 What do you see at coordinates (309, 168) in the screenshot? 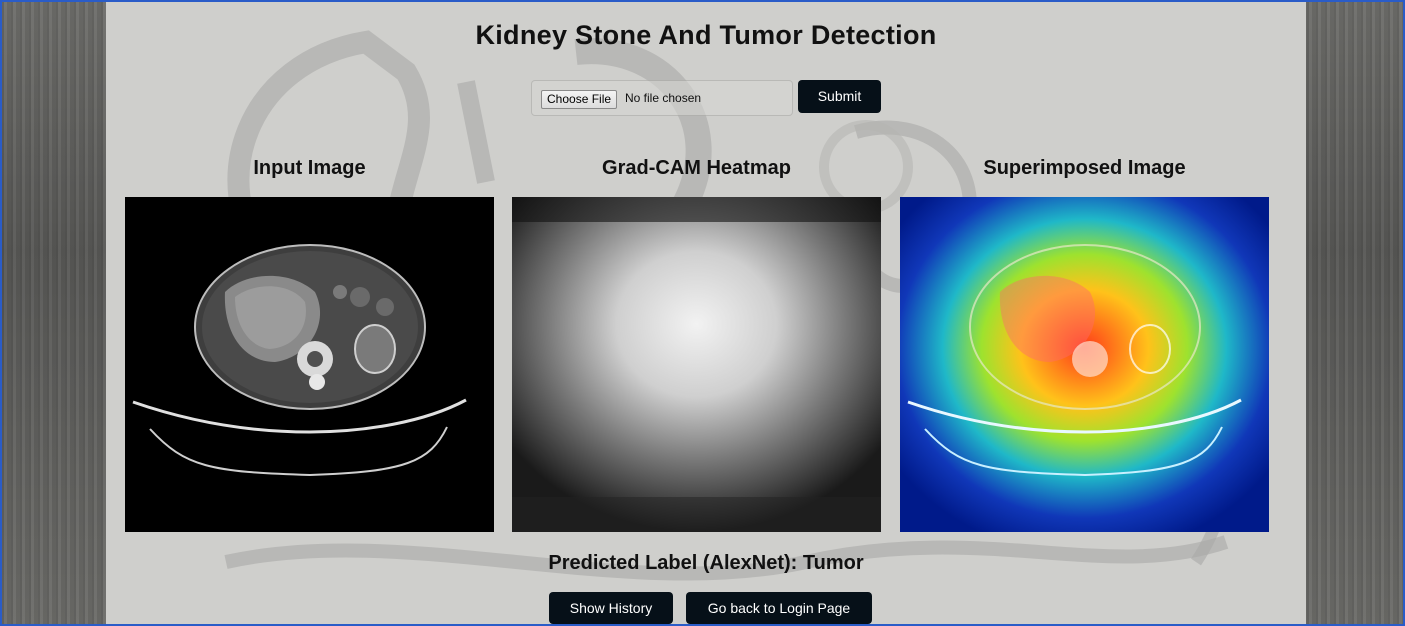
I see `input-image-title: Input Image` at bounding box center [309, 168].